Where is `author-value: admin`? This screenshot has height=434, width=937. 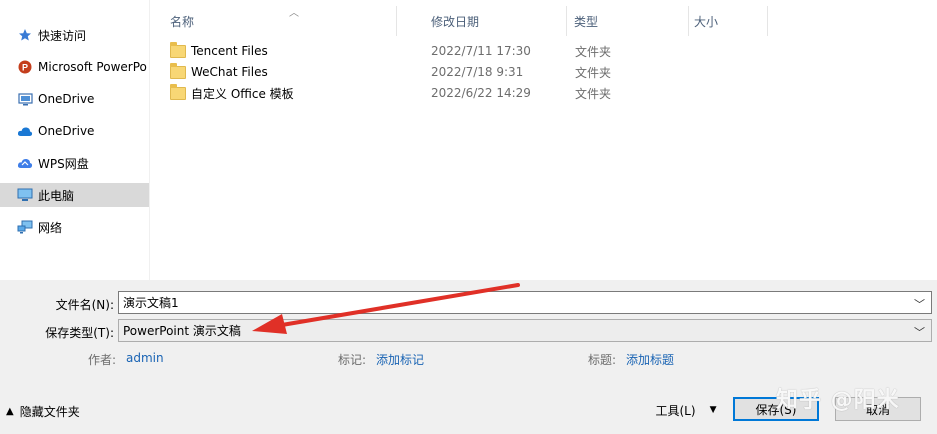 author-value: admin is located at coordinates (145, 358).